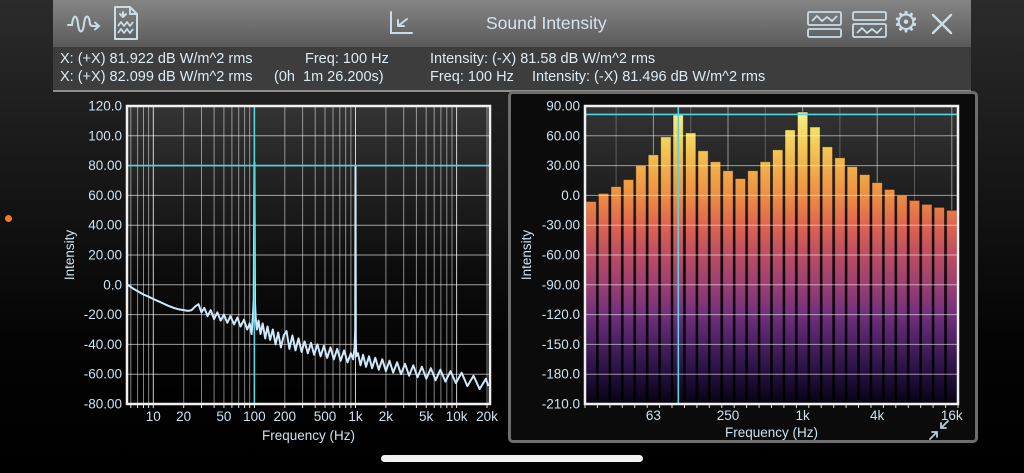 The height and width of the screenshot is (473, 1024). What do you see at coordinates (105, 165) in the screenshot?
I see `svg-text: 80.00` at bounding box center [105, 165].